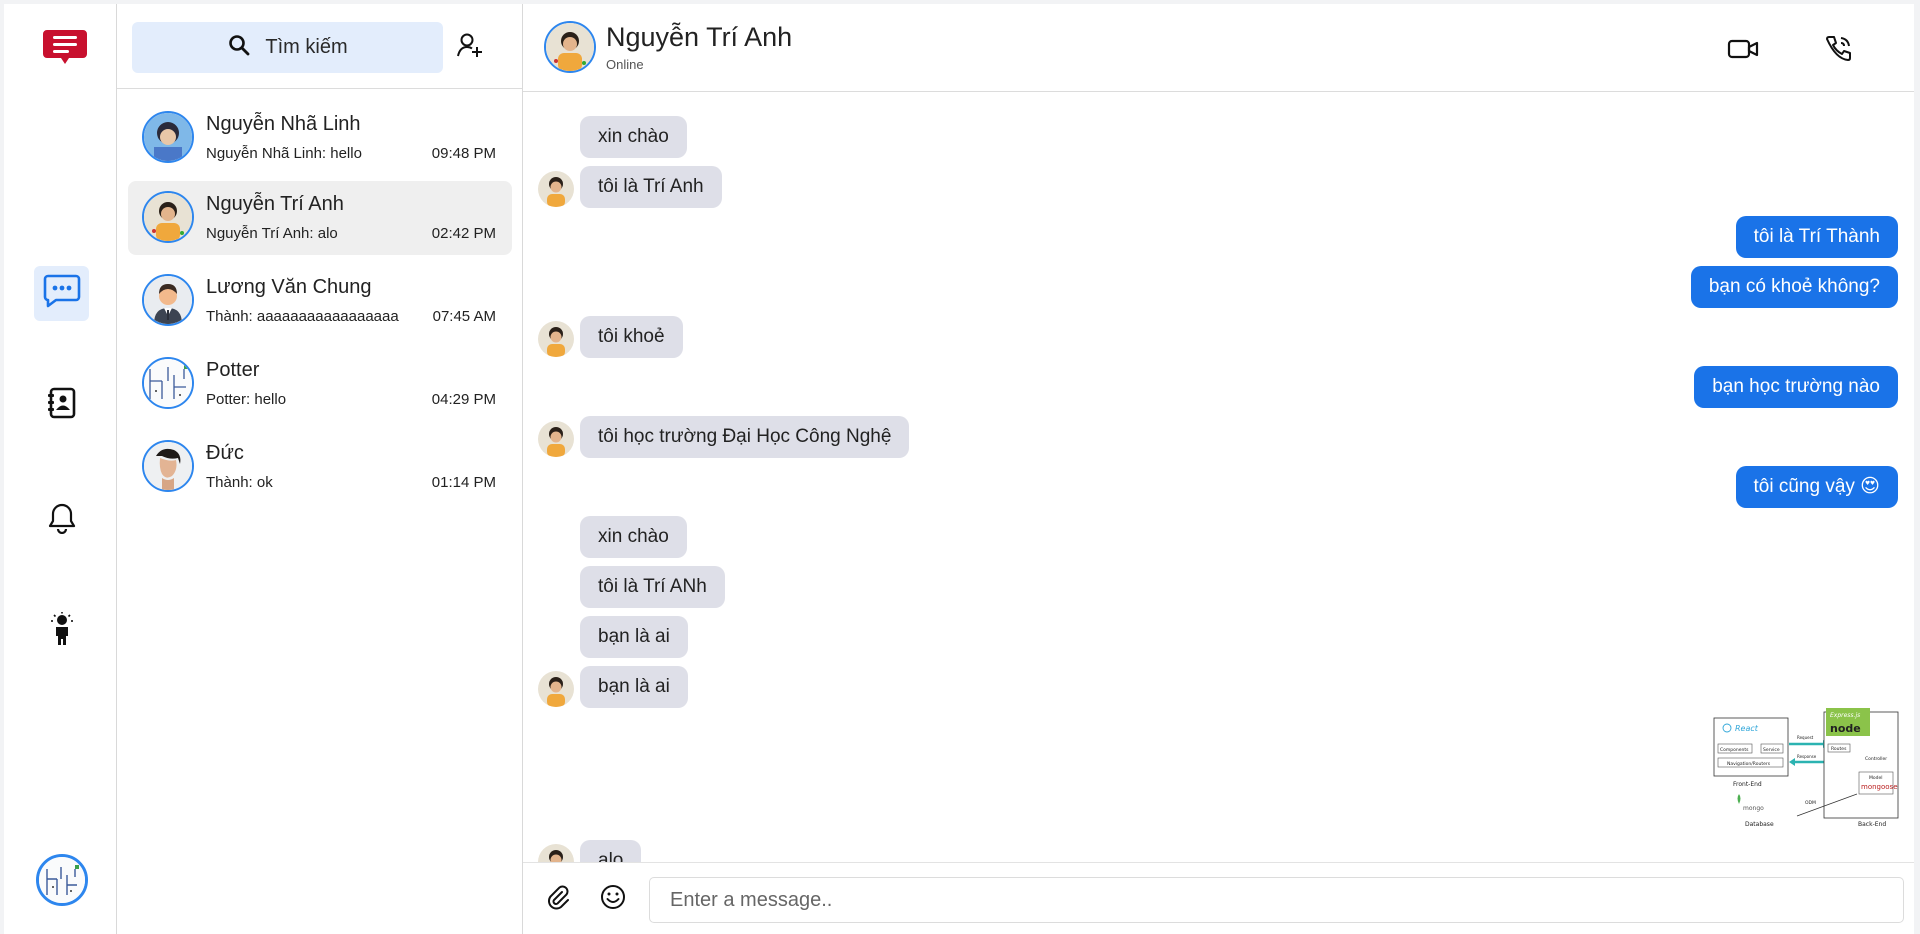 The width and height of the screenshot is (1920, 934). I want to click on odm-label: ODM, so click(1810, 803).